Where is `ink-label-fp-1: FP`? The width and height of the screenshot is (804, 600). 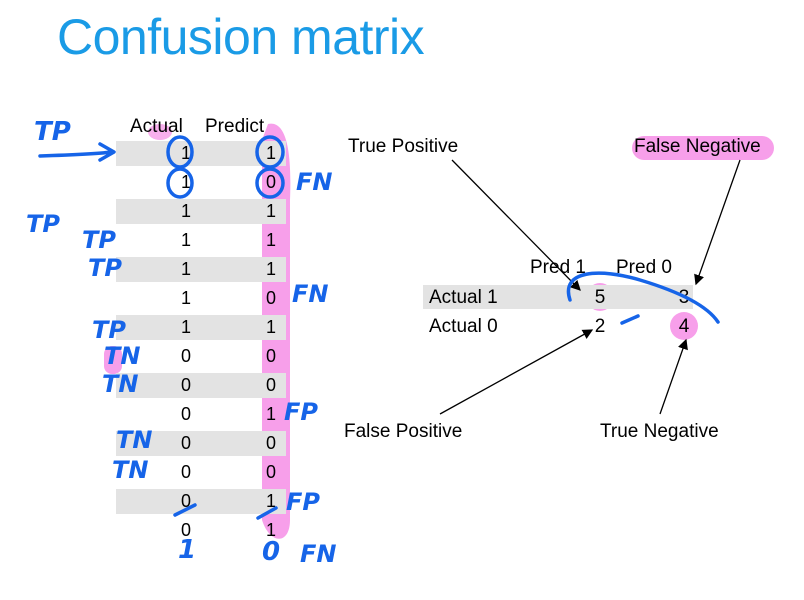
ink-label-fp-1: FP is located at coordinates (301, 412).